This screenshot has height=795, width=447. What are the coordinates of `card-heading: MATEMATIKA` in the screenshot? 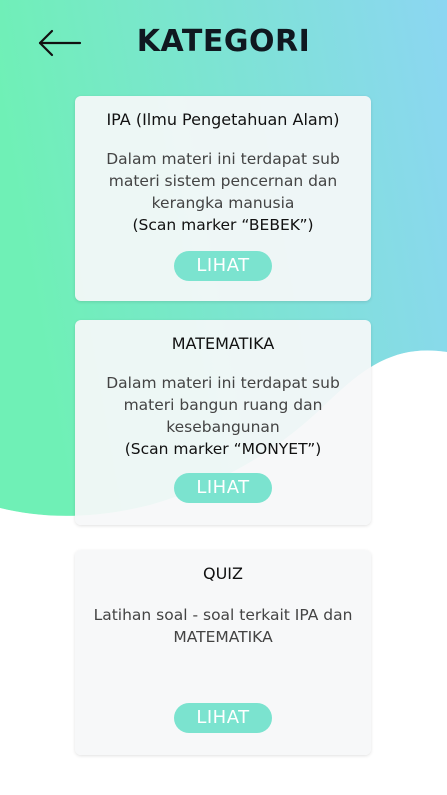 It's located at (223, 343).